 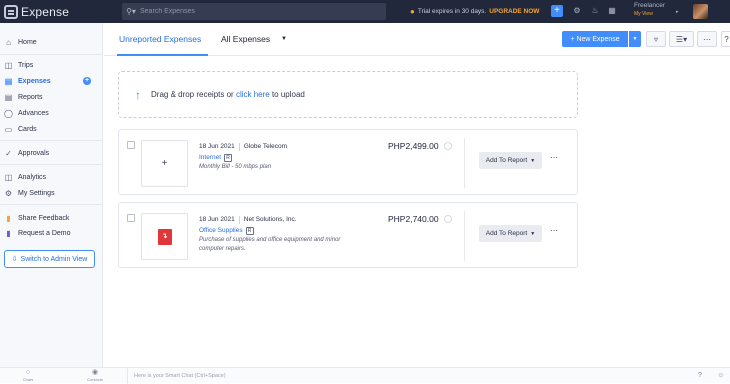 I want to click on org-view: My View, so click(x=643, y=14).